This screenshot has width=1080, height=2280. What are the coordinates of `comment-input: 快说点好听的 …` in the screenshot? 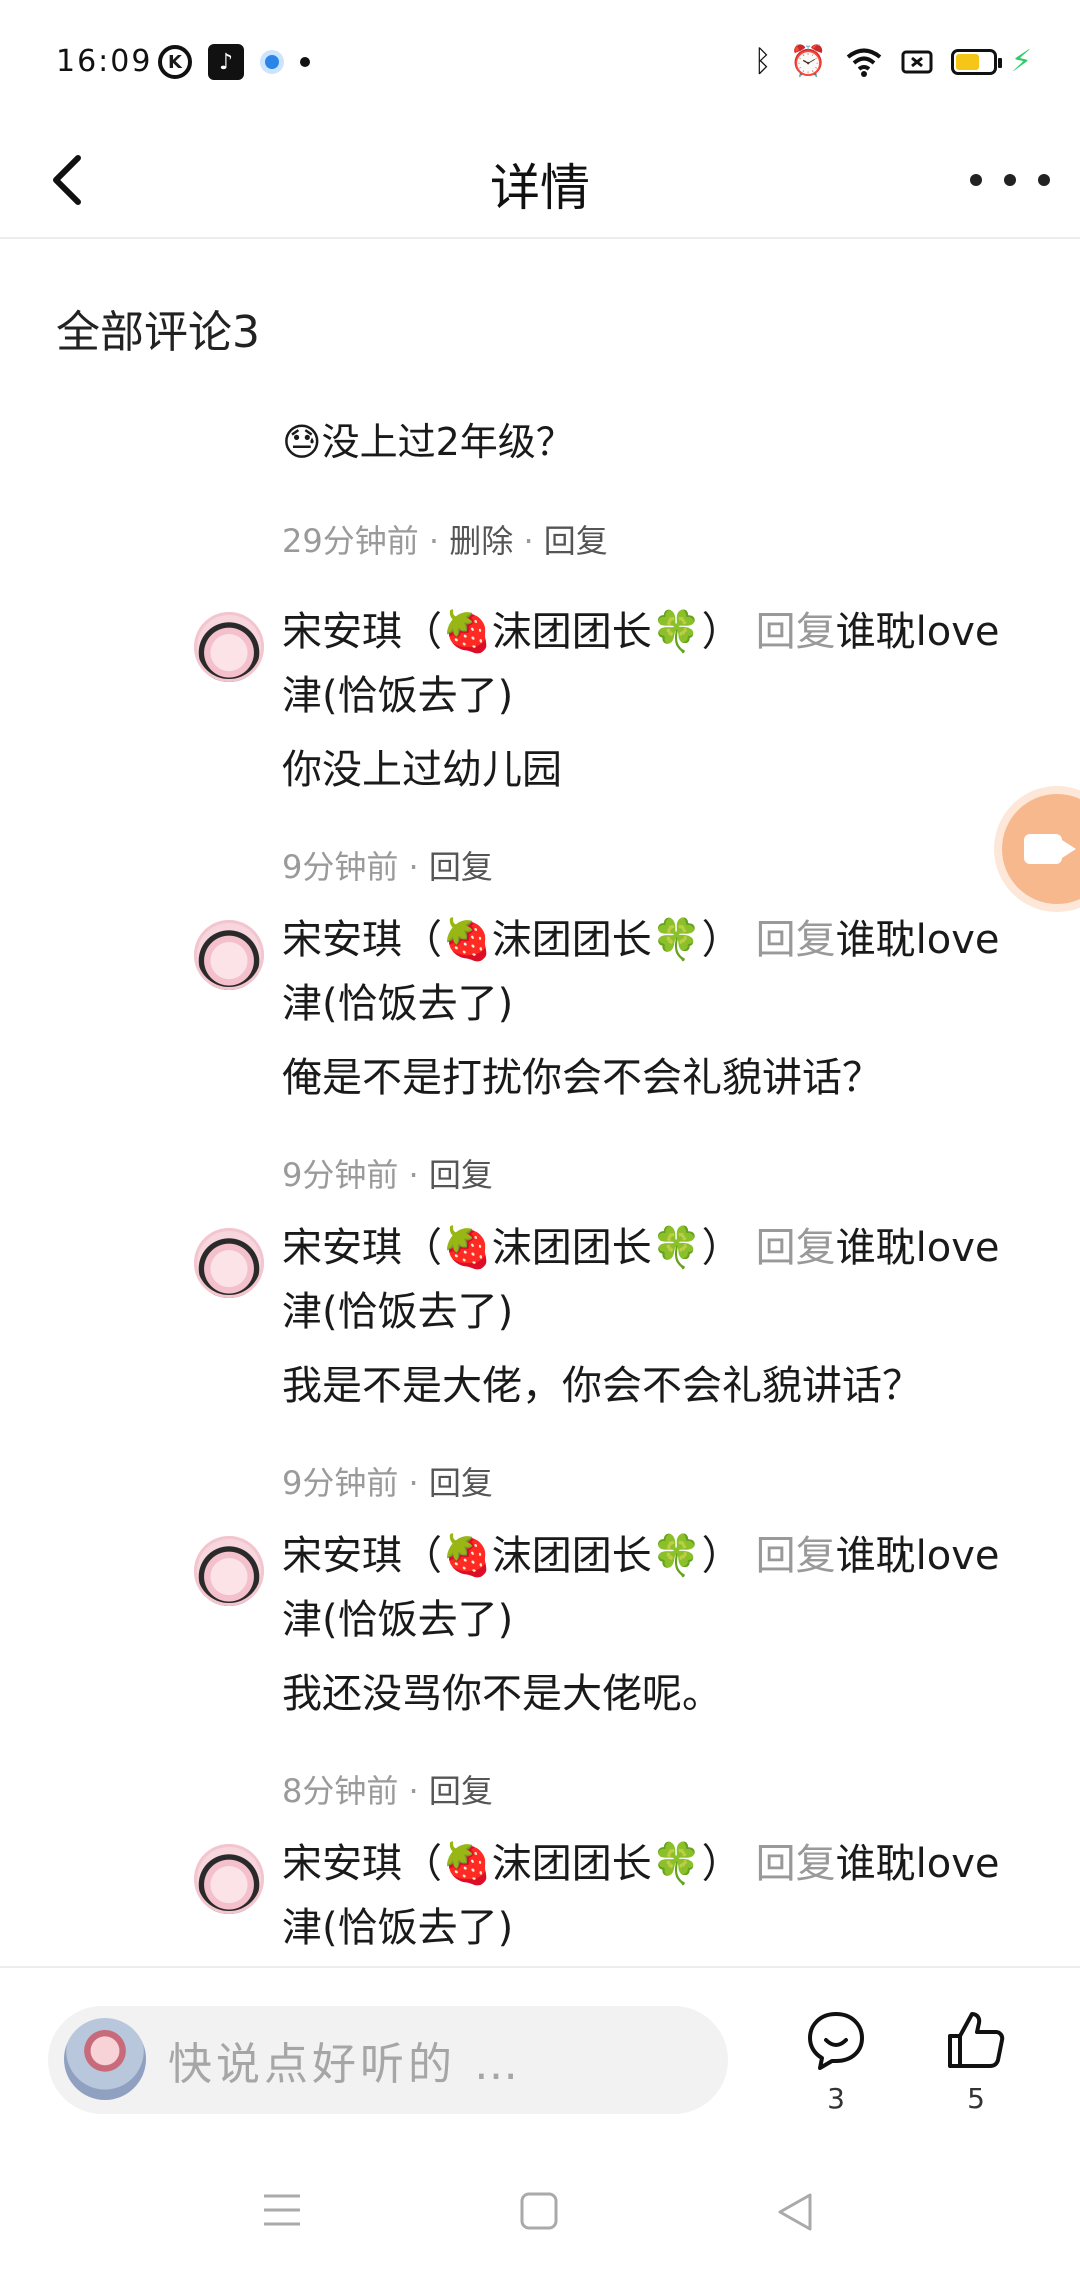 It's located at (388, 2060).